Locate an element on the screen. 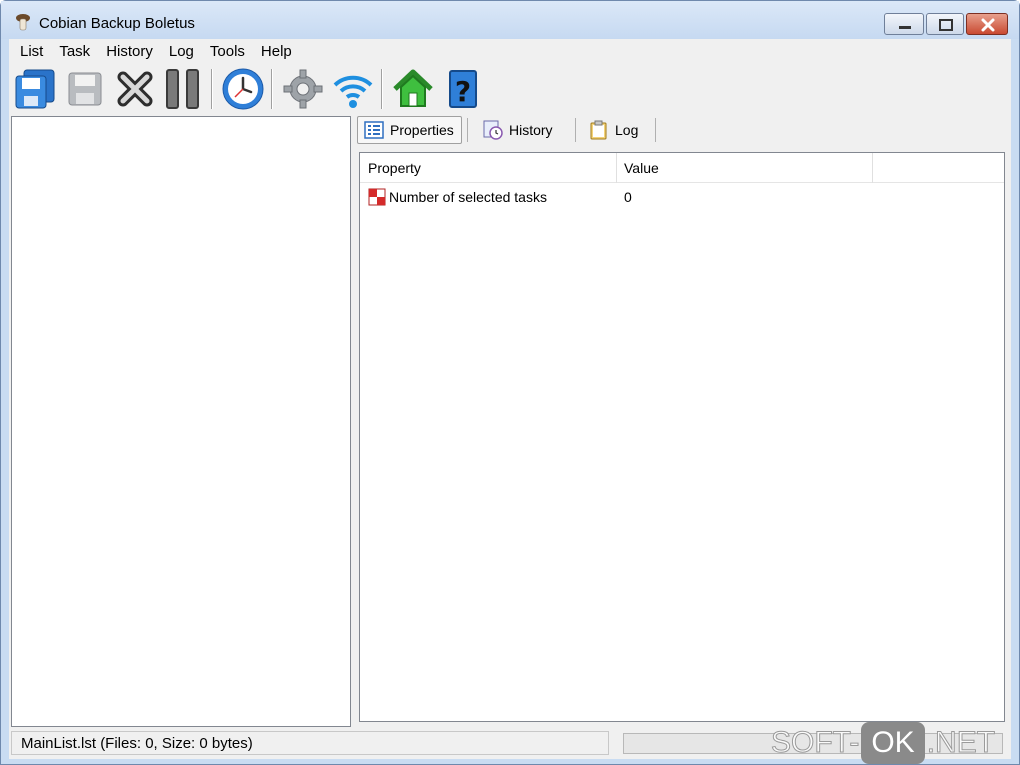 The height and width of the screenshot is (765, 1020). save-button is located at coordinates (85, 89).